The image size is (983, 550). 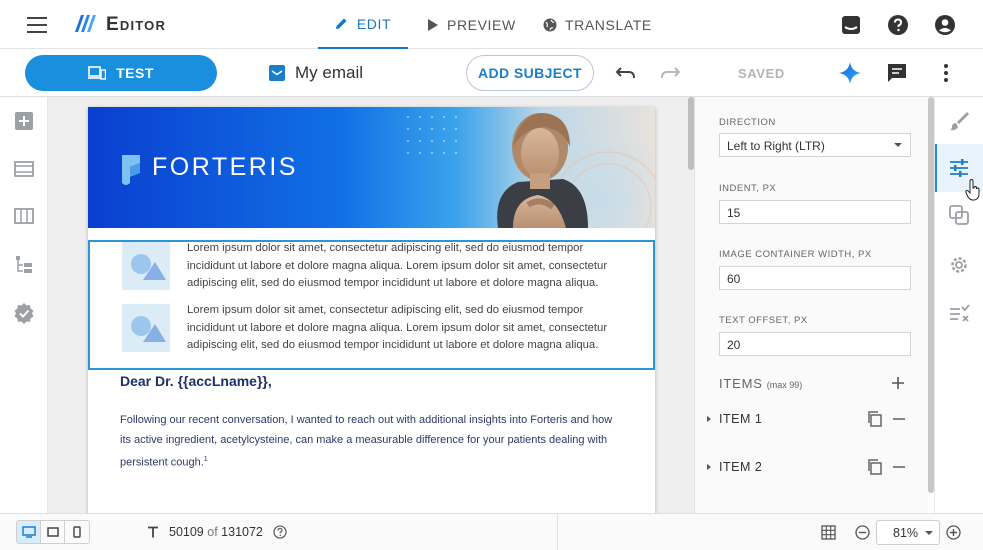 I want to click on app-logo-icon, so click(x=85, y=23).